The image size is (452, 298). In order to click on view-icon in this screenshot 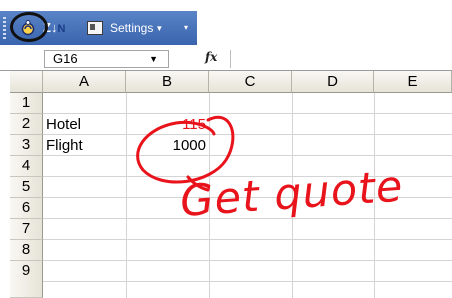, I will do `click(95, 28)`.